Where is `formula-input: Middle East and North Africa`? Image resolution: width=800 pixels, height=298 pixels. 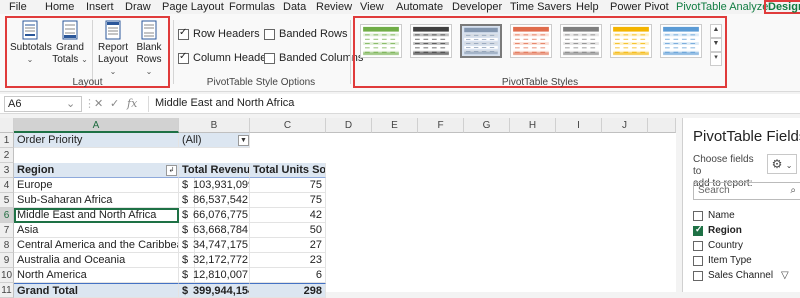
formula-input: Middle East and North Africa is located at coordinates (221, 104).